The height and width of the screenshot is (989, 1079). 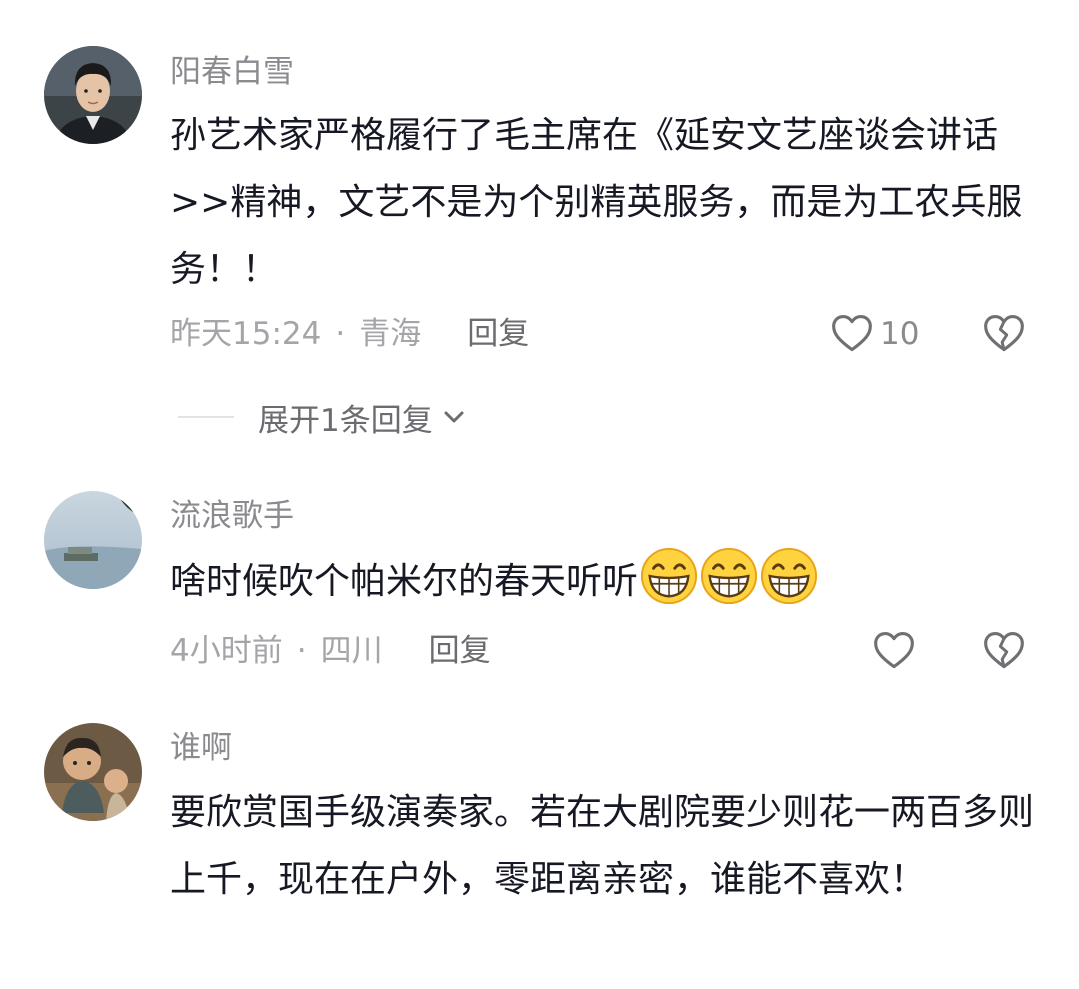 What do you see at coordinates (201, 748) in the screenshot?
I see `username: 谁啊` at bounding box center [201, 748].